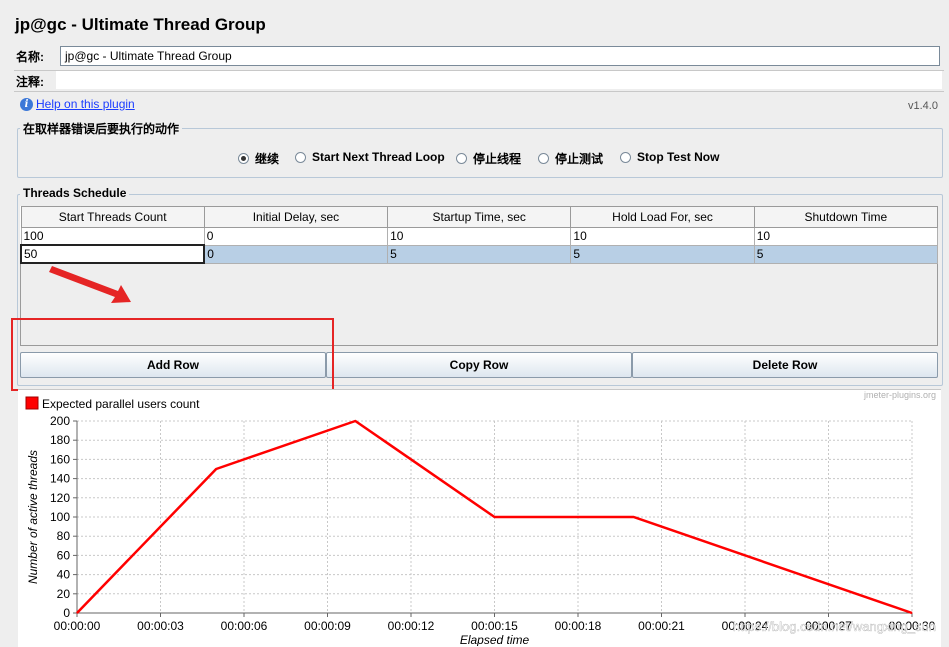 The height and width of the screenshot is (647, 949). Describe the element at coordinates (60, 517) in the screenshot. I see `y-tick-label: 100` at that location.